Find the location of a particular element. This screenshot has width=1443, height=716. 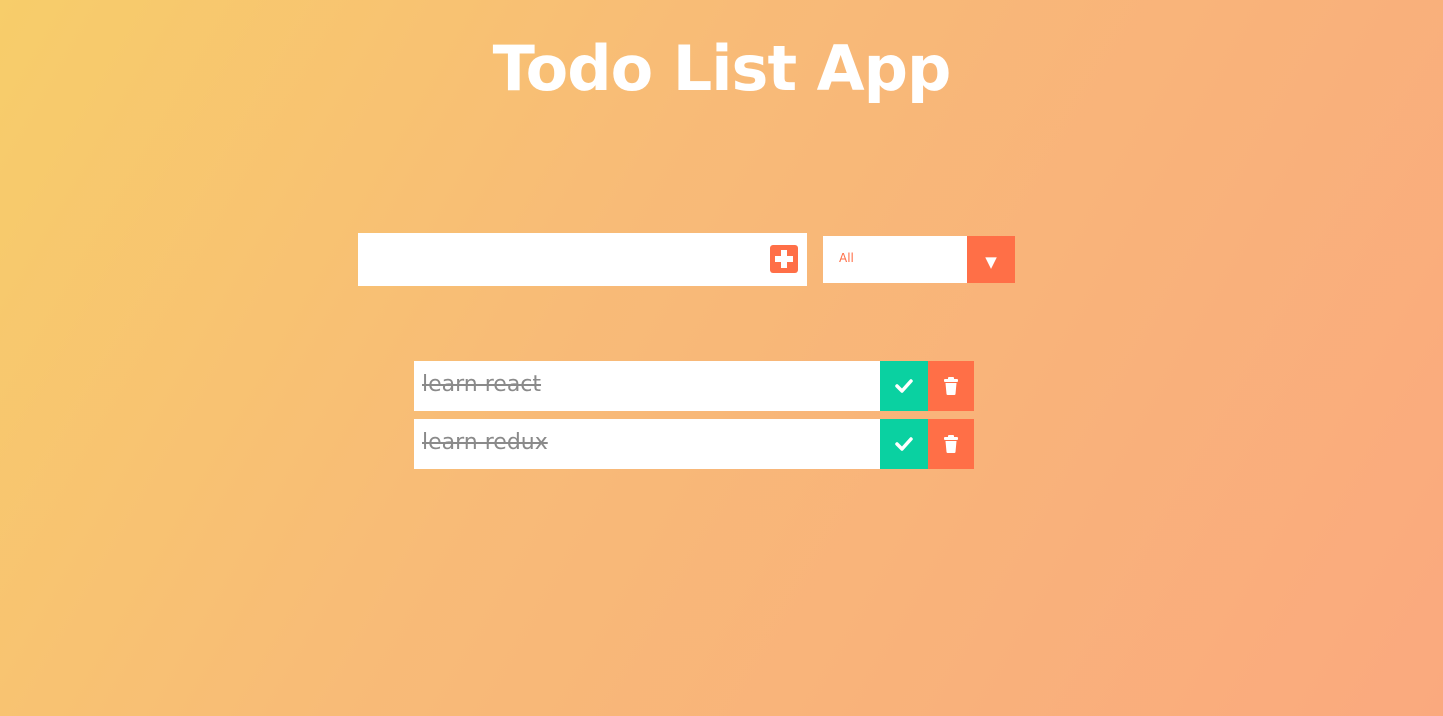

caret-down-icon: ▼ is located at coordinates (991, 259).